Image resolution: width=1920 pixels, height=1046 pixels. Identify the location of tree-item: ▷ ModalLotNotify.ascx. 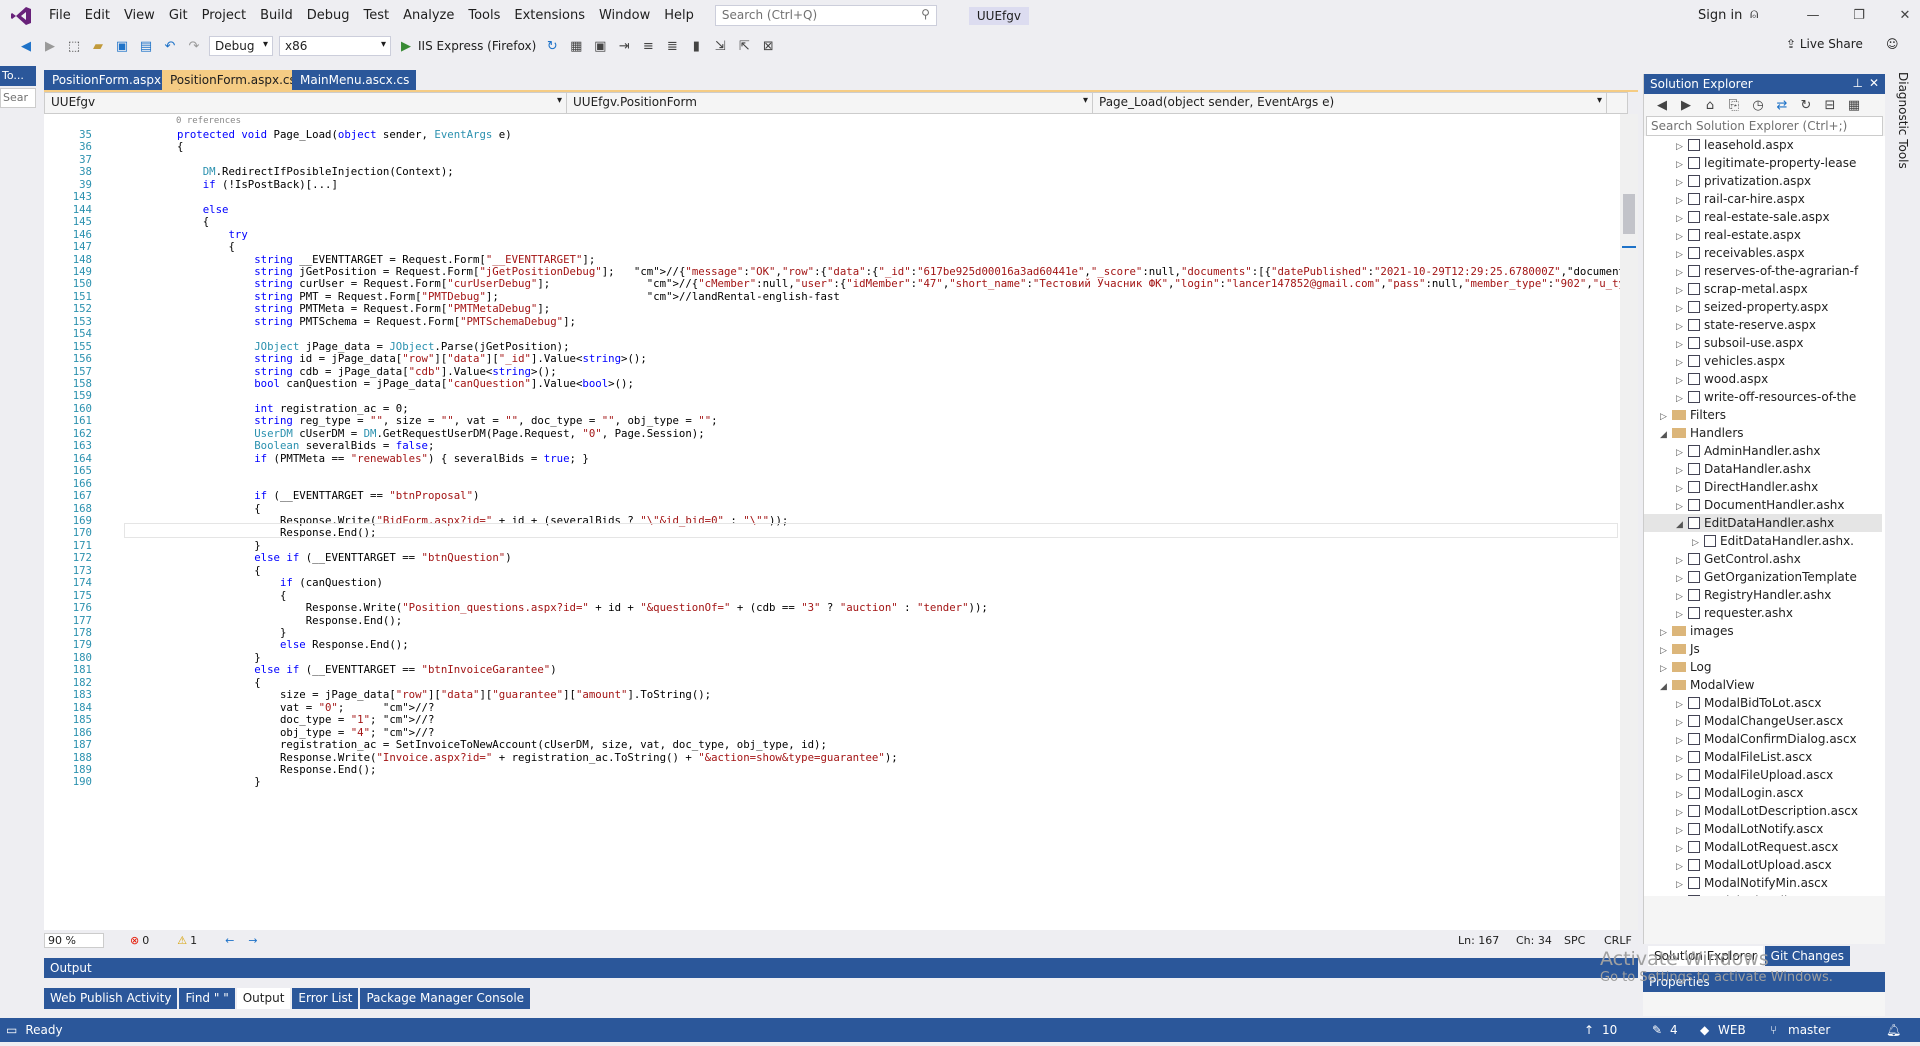
(1763, 829).